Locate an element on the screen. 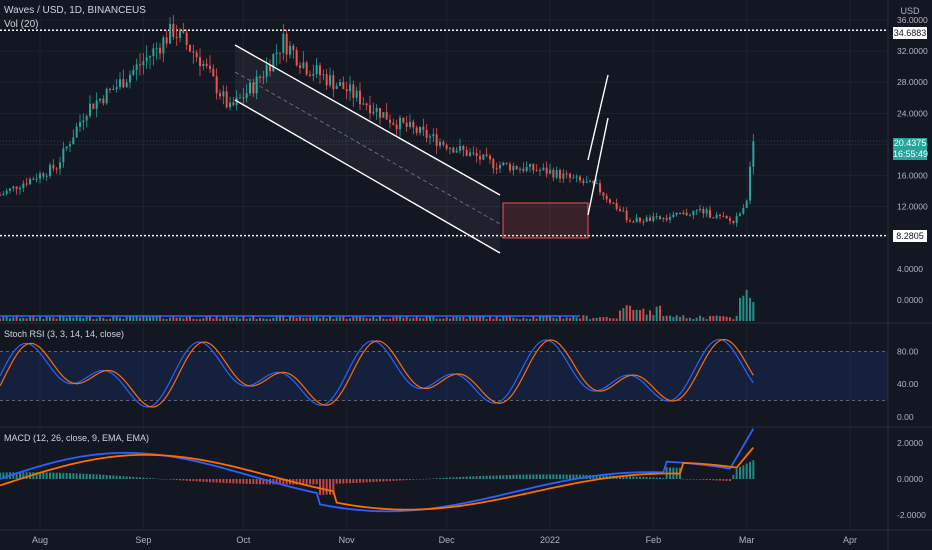 The width and height of the screenshot is (932, 550). top-level-price-tag: 34.6883 is located at coordinates (910, 33).